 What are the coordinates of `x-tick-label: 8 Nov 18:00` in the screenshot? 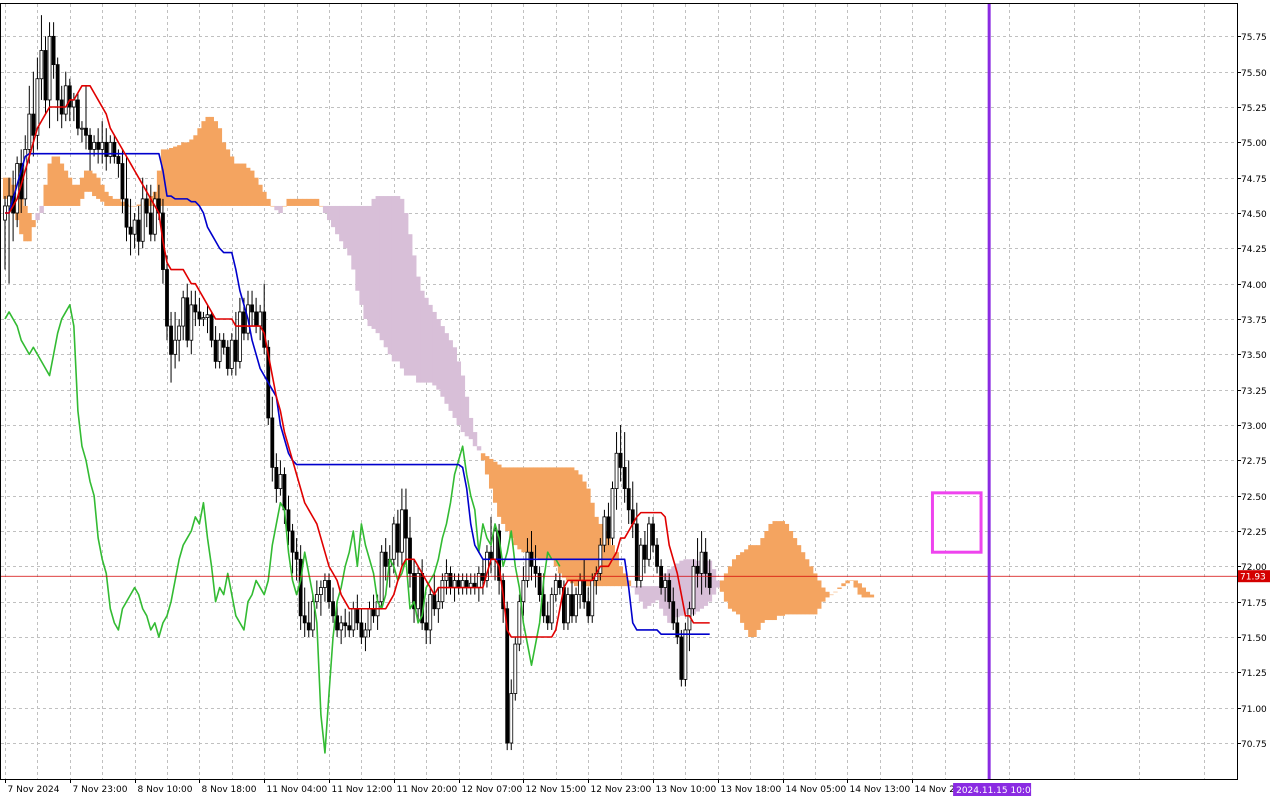 It's located at (229, 790).